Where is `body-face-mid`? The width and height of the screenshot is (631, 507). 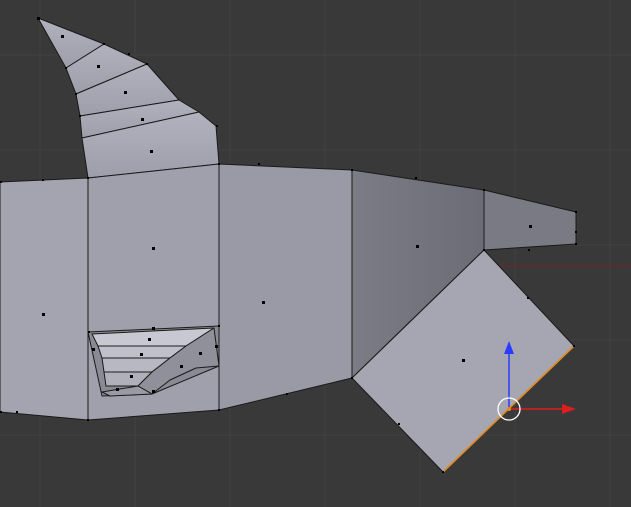 body-face-mid is located at coordinates (285, 287).